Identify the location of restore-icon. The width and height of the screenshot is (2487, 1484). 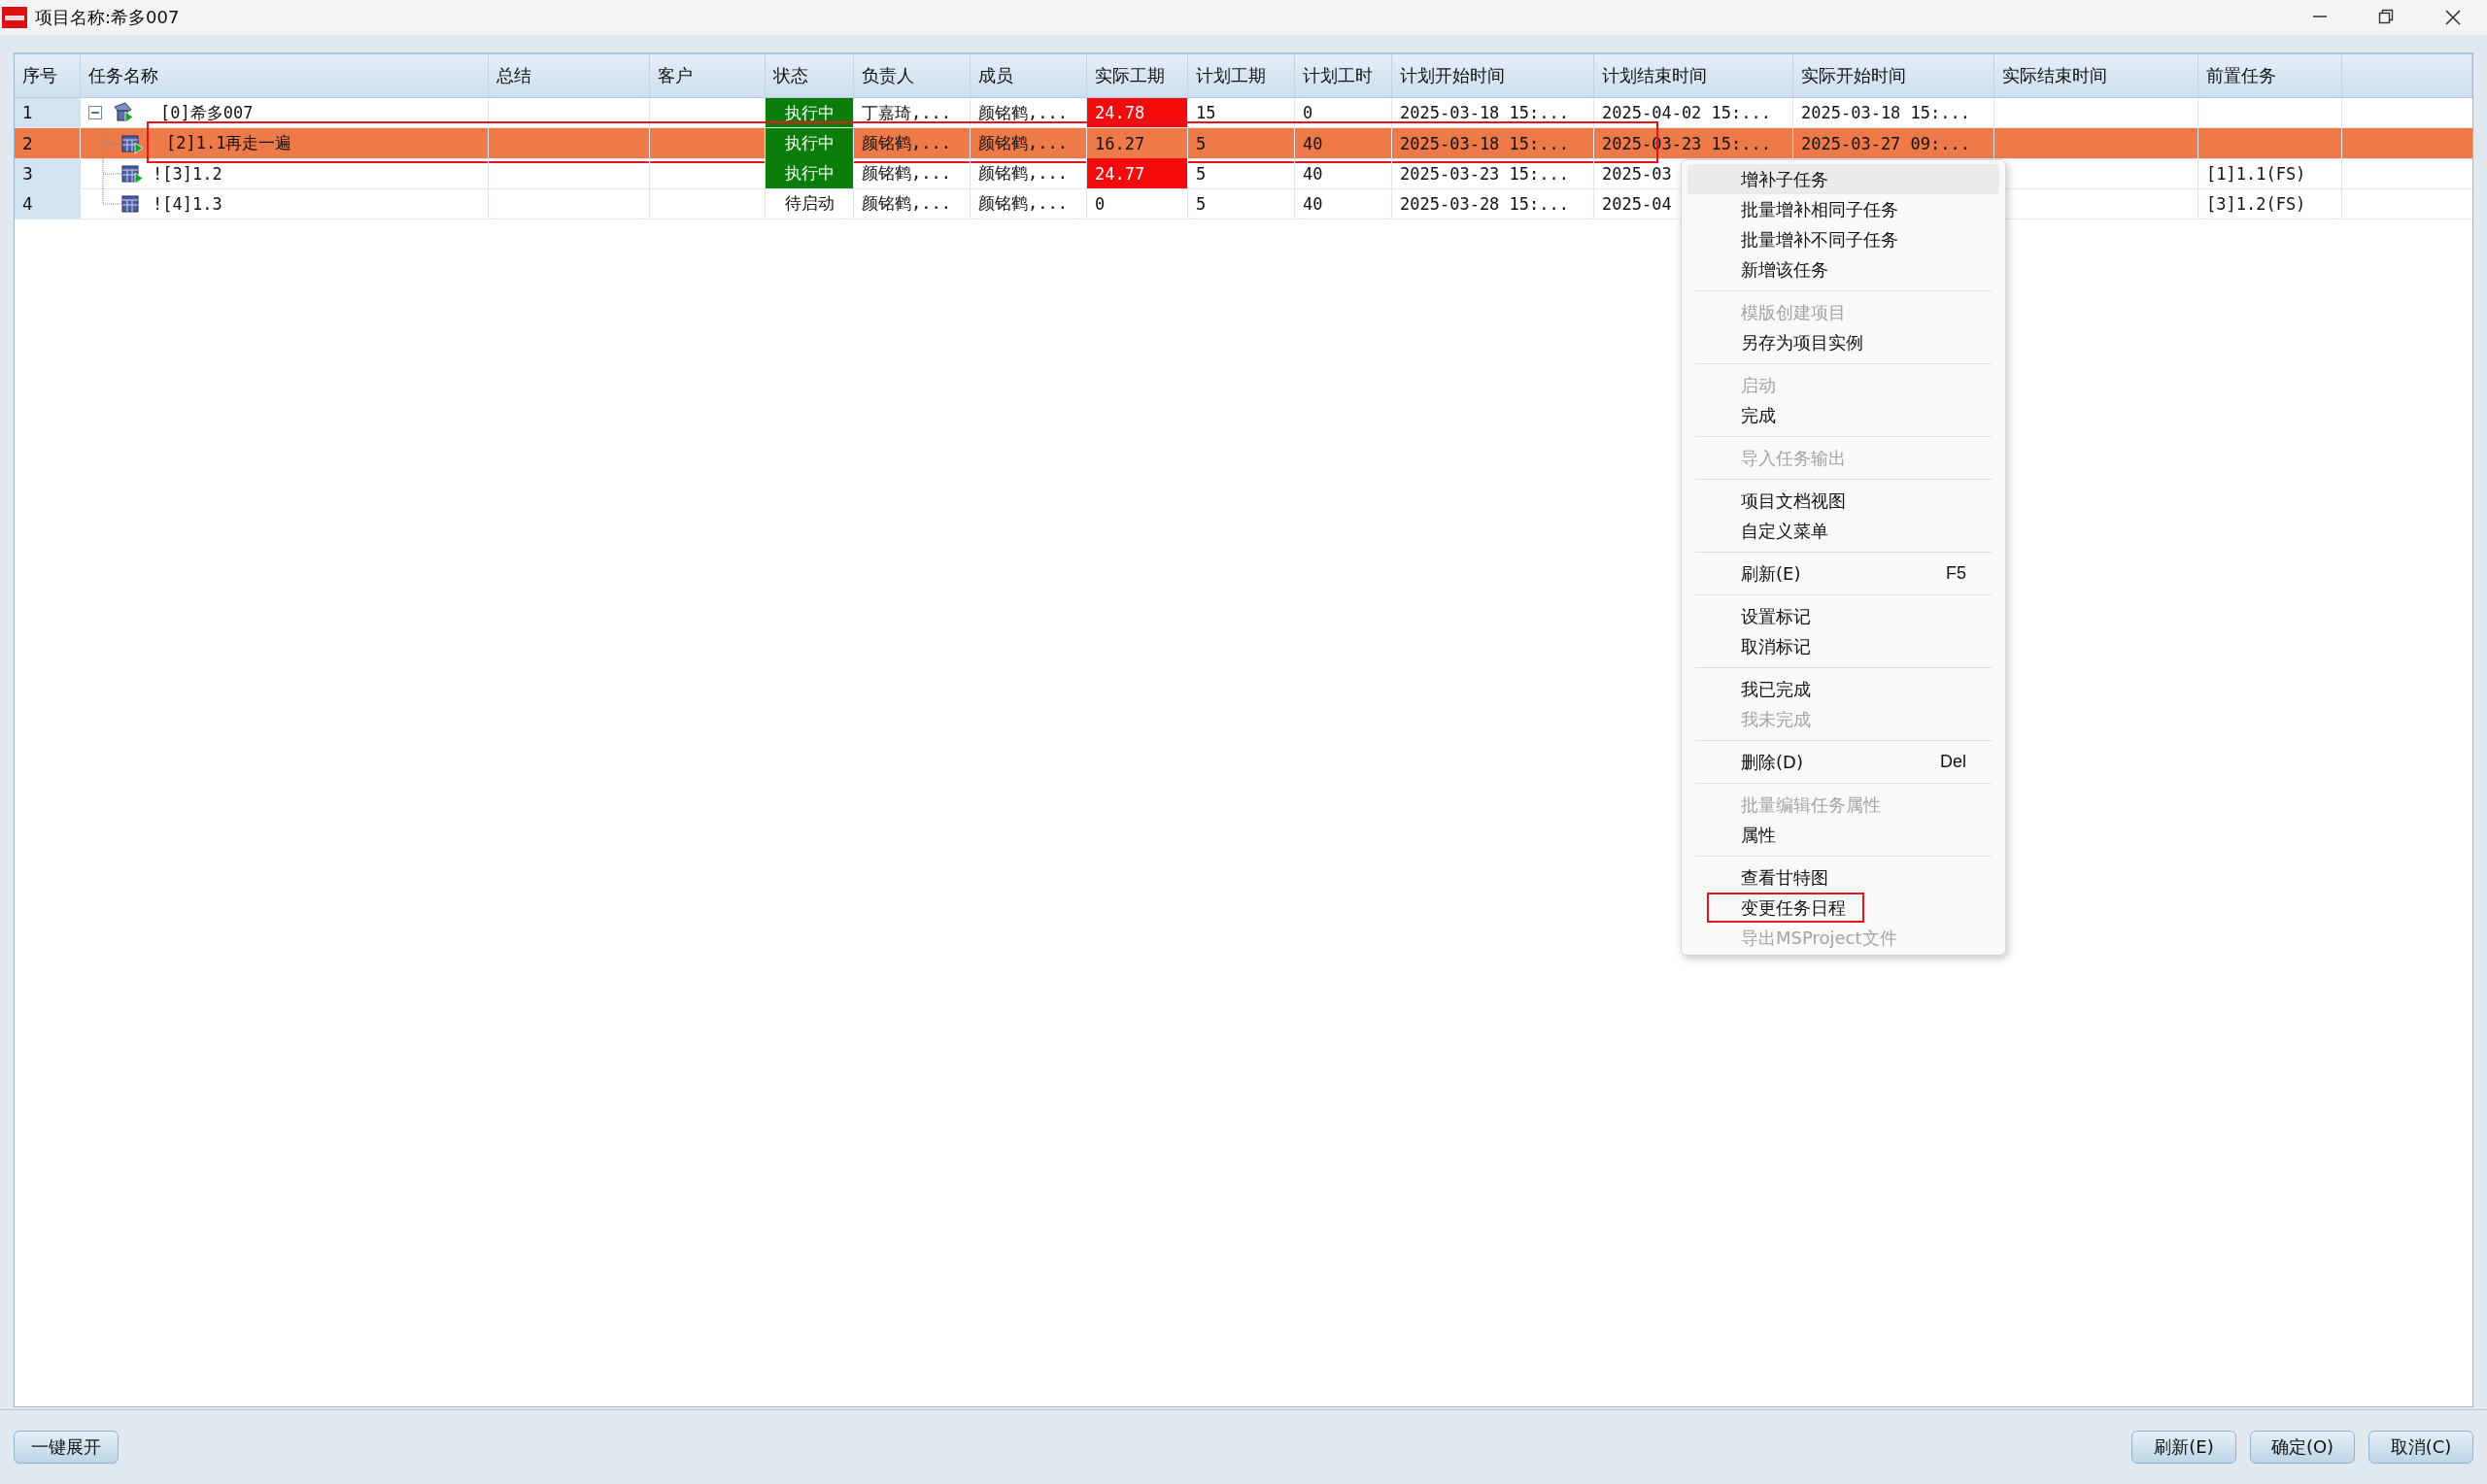
(2386, 16).